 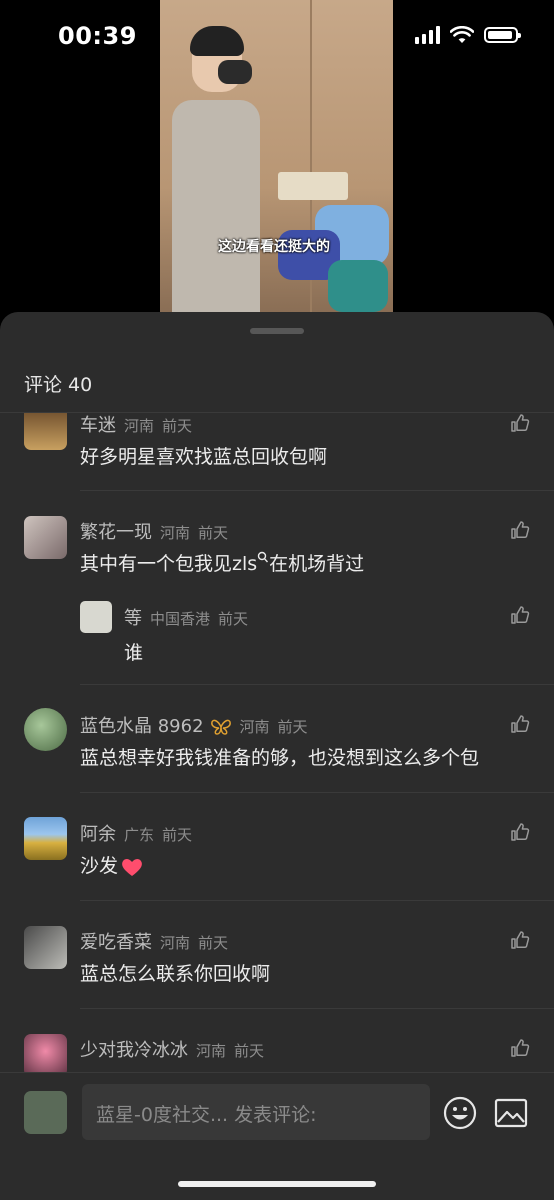 I want to click on comment-author: 蓝色水晶 8962, so click(x=142, y=726).